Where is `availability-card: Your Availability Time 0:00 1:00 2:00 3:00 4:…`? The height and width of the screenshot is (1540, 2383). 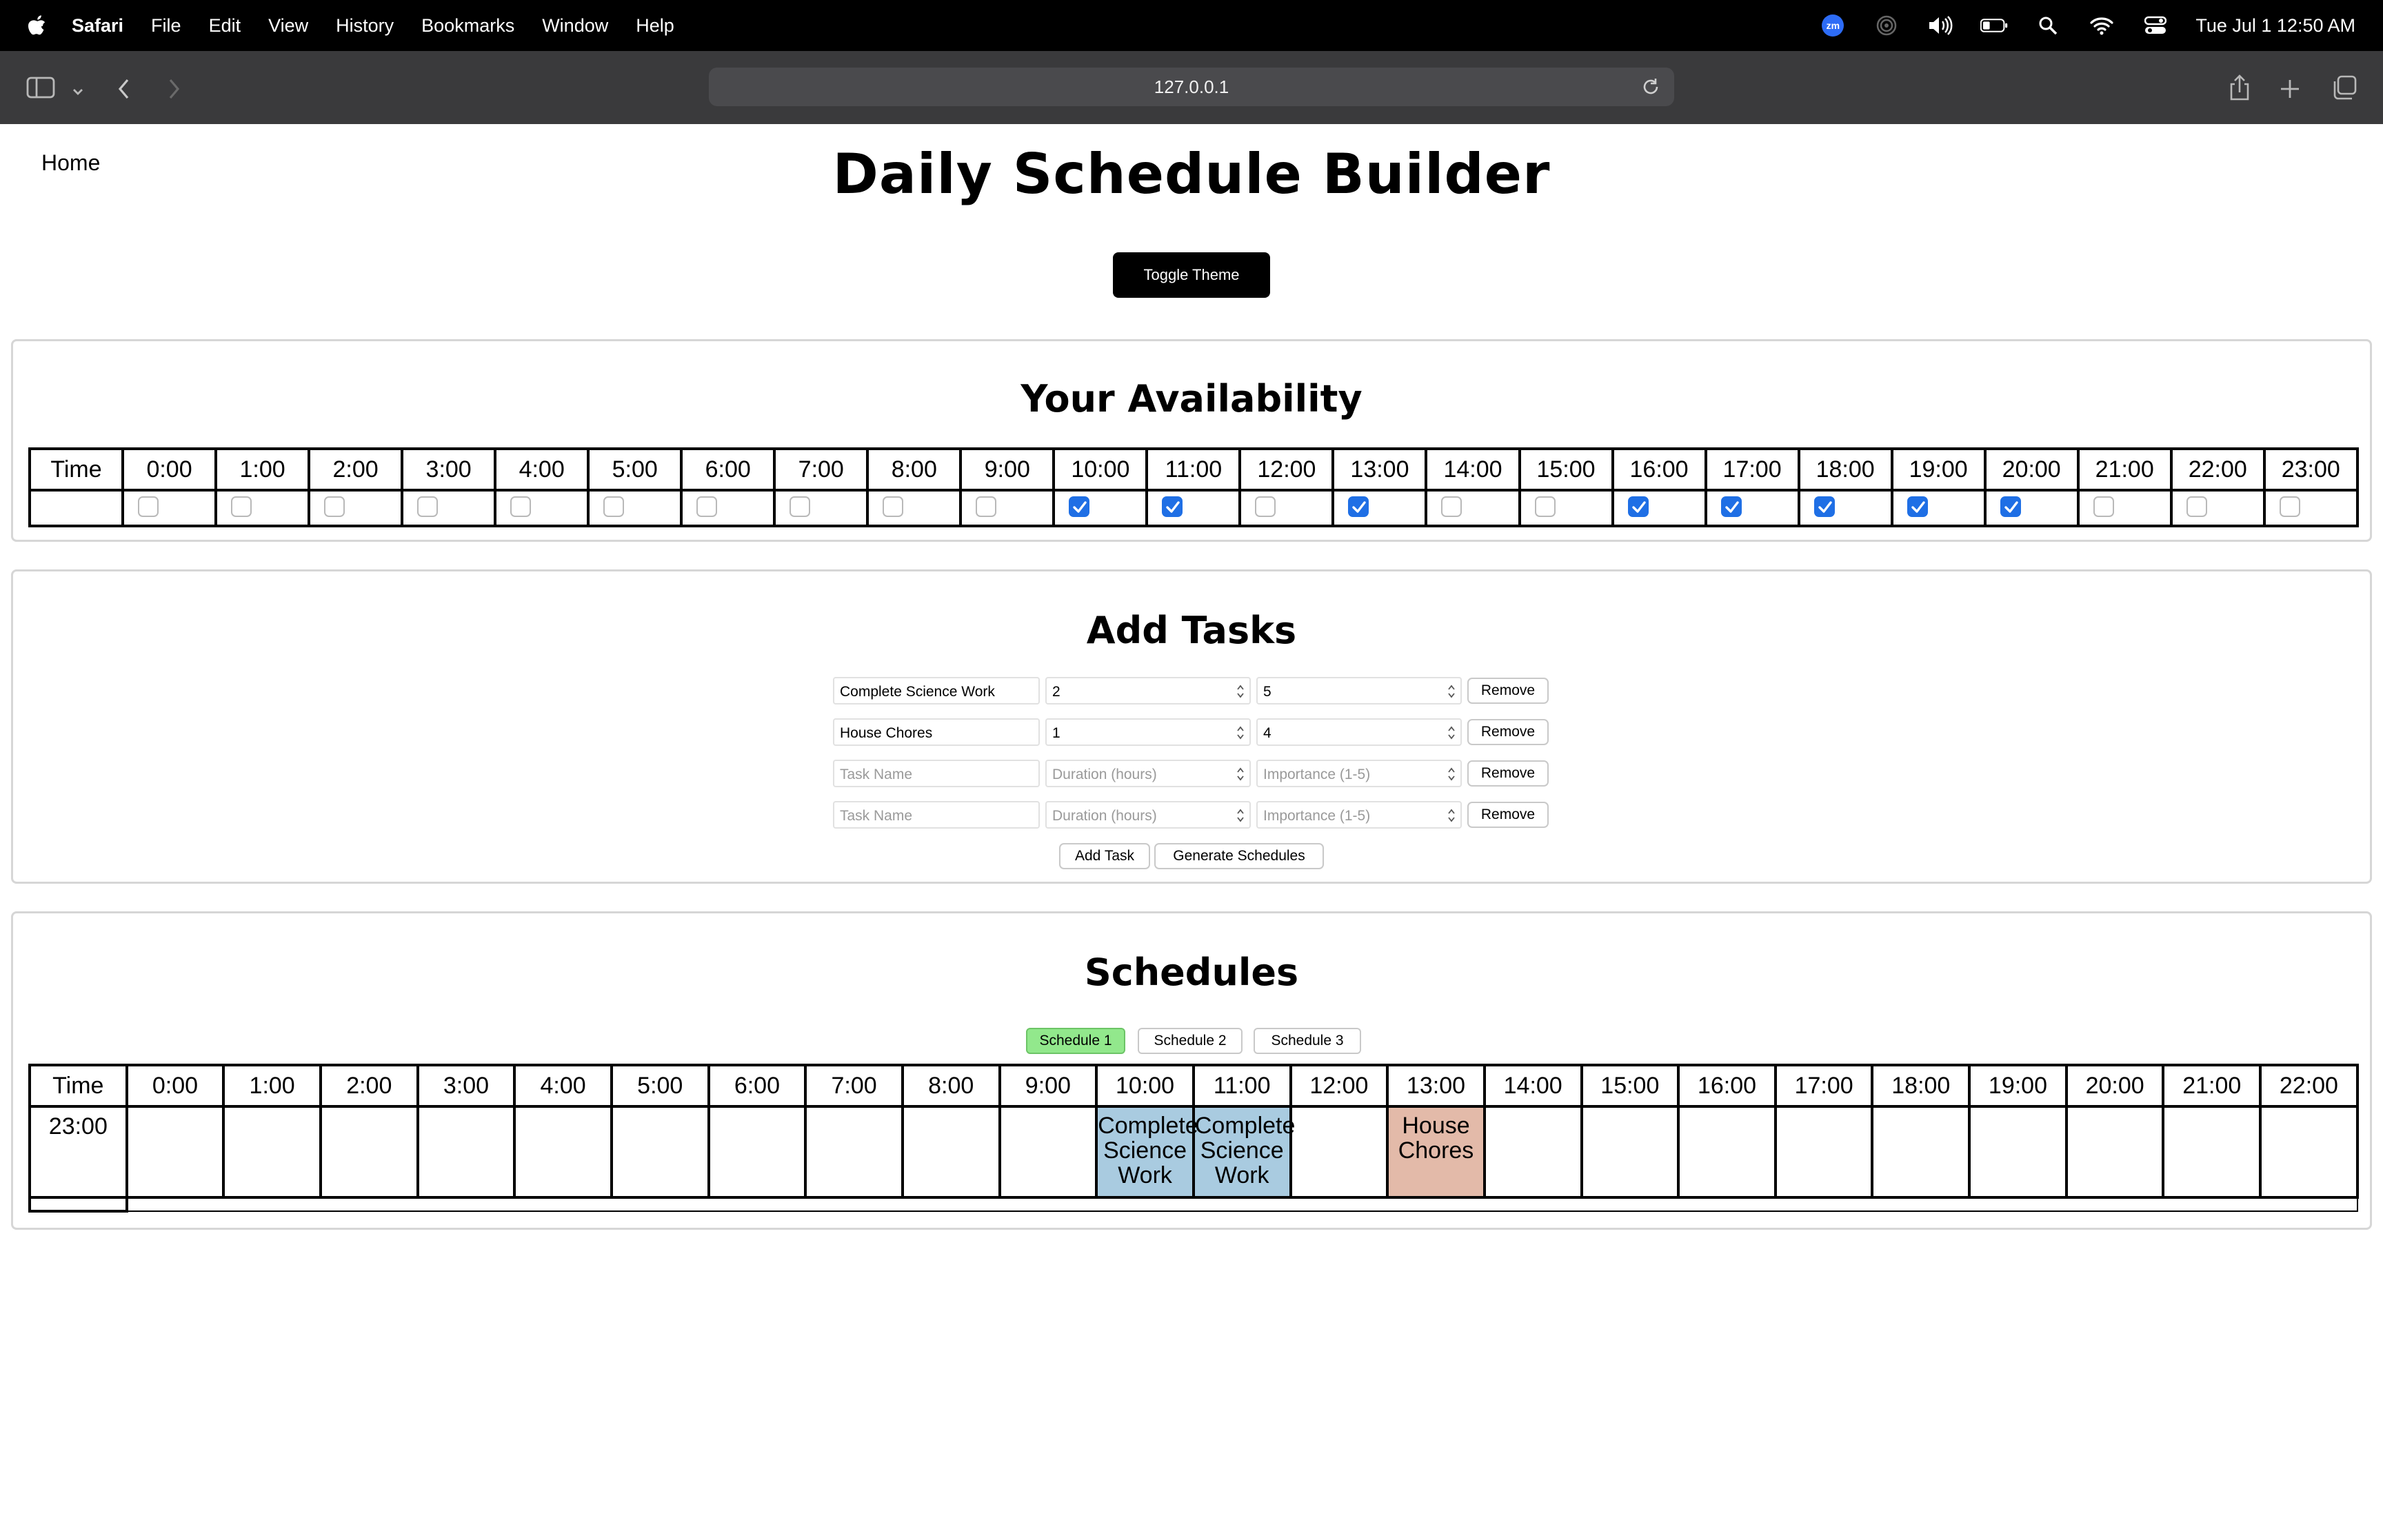
availability-card: Your Availability Time 0:00 1:00 2:00 3:00 4:… is located at coordinates (1191, 441).